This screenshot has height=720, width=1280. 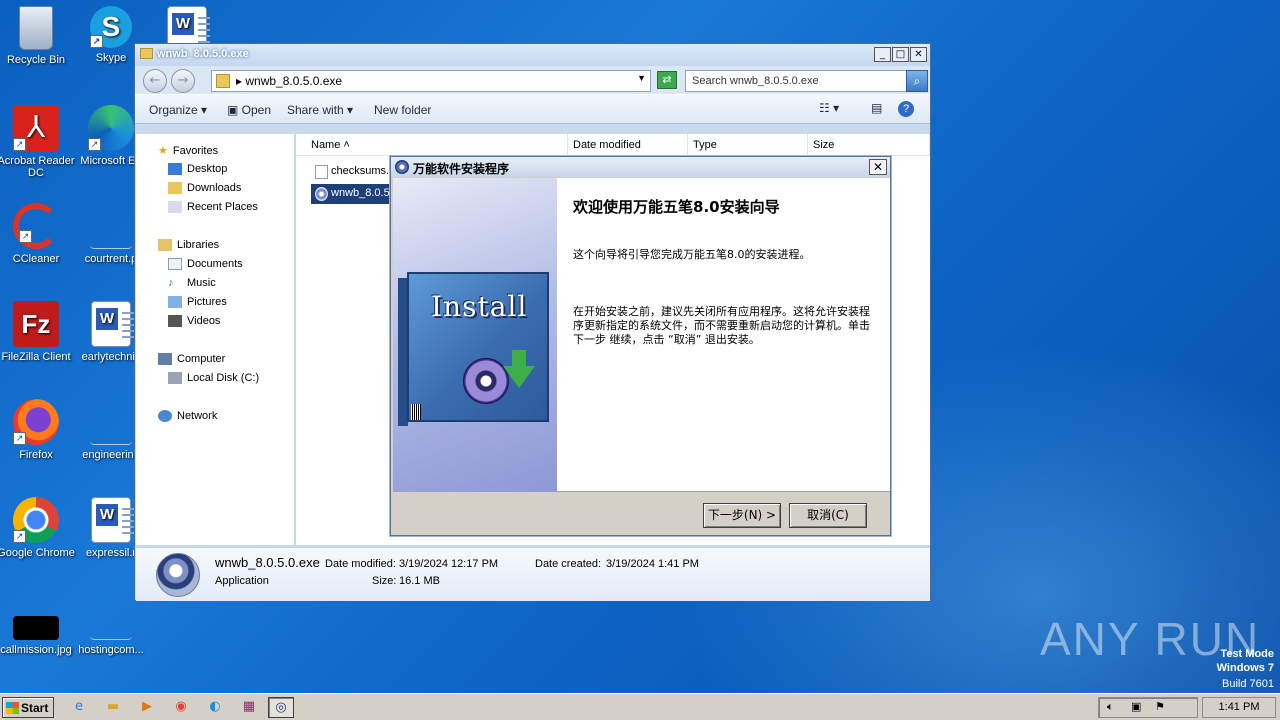 What do you see at coordinates (204, 188) in the screenshot?
I see `nav-downloads: Downloads` at bounding box center [204, 188].